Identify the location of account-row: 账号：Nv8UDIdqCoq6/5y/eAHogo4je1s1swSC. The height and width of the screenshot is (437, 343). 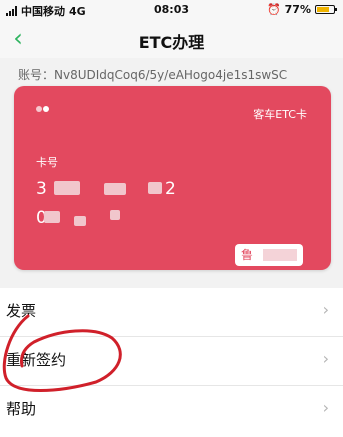
(152, 74).